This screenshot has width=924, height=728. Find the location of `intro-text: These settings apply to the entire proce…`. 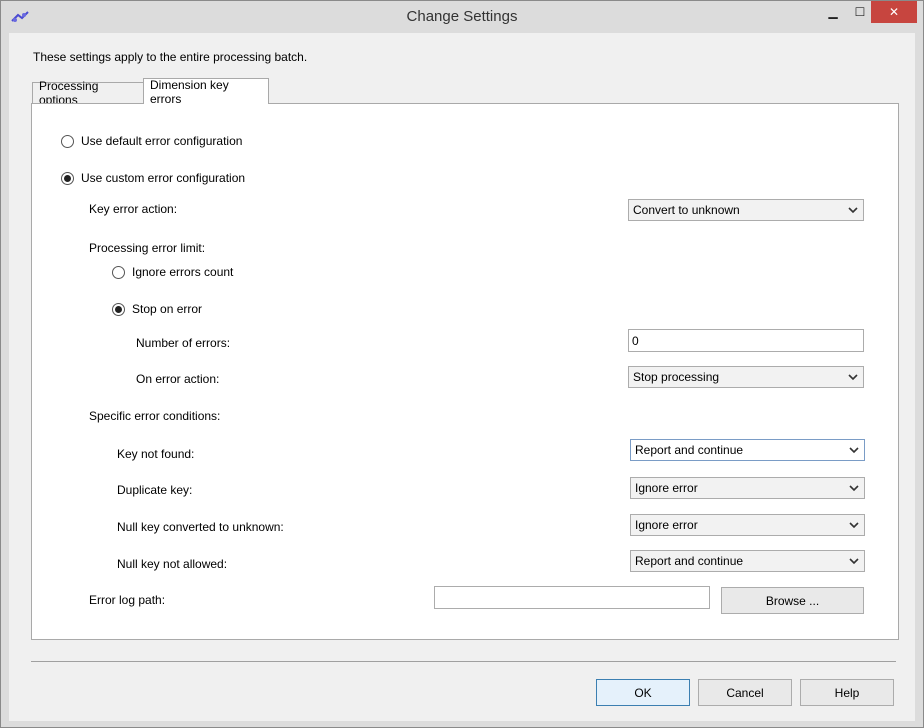

intro-text: These settings apply to the entire proce… is located at coordinates (170, 57).